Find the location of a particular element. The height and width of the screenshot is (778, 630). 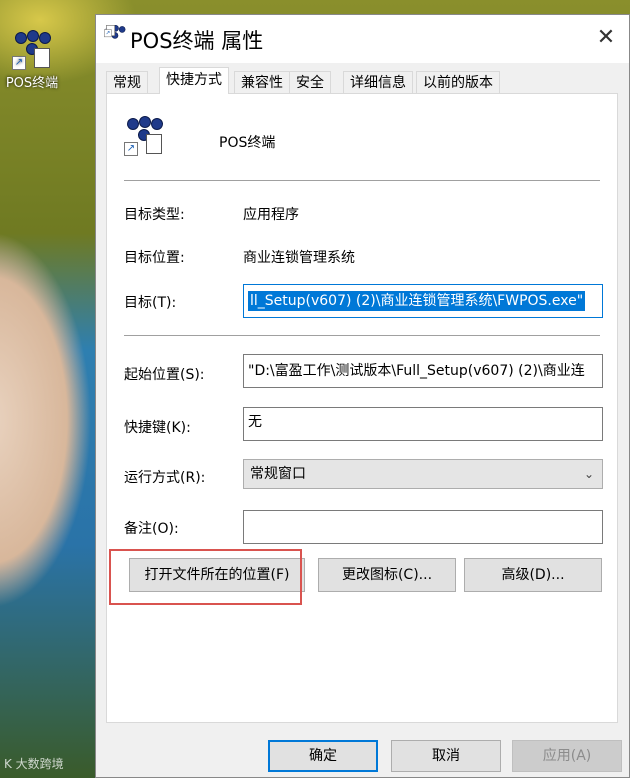

tab-details: 详细信息 is located at coordinates (378, 82).